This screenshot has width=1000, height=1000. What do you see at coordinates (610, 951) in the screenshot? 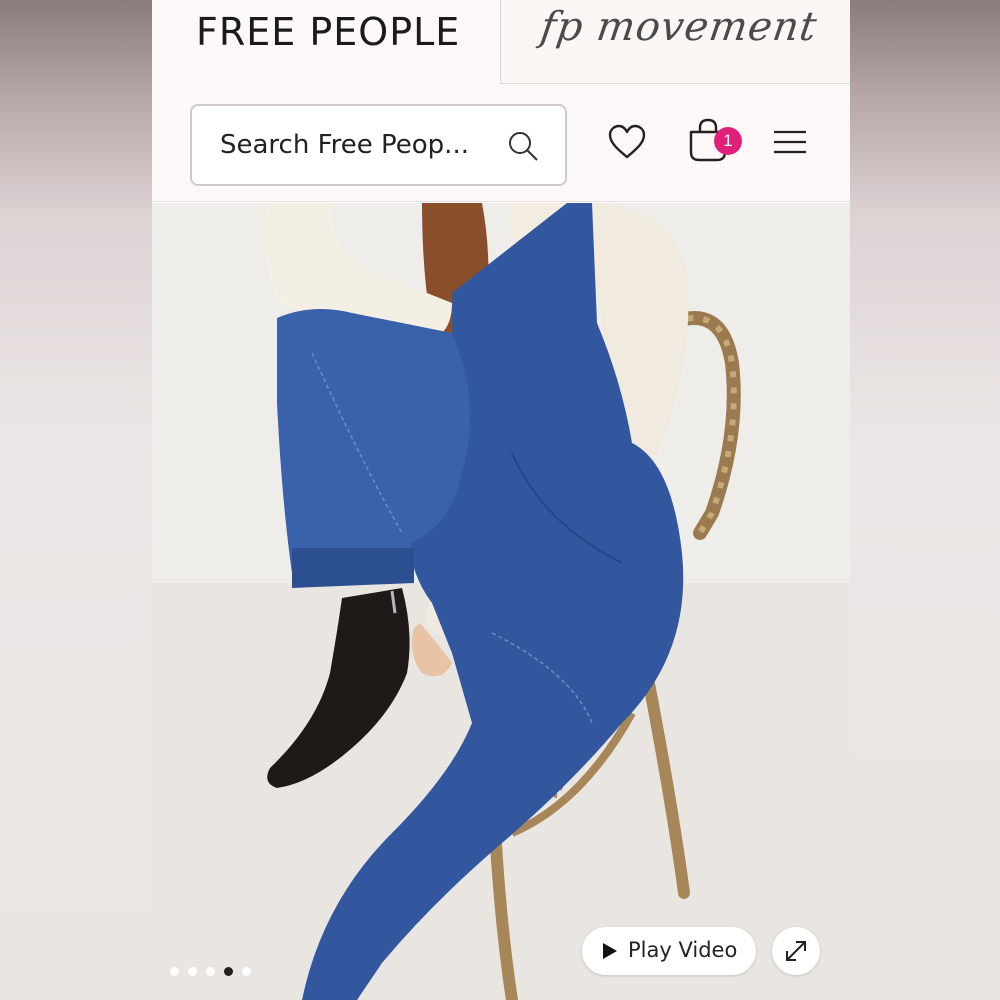
I see `play-icon` at bounding box center [610, 951].